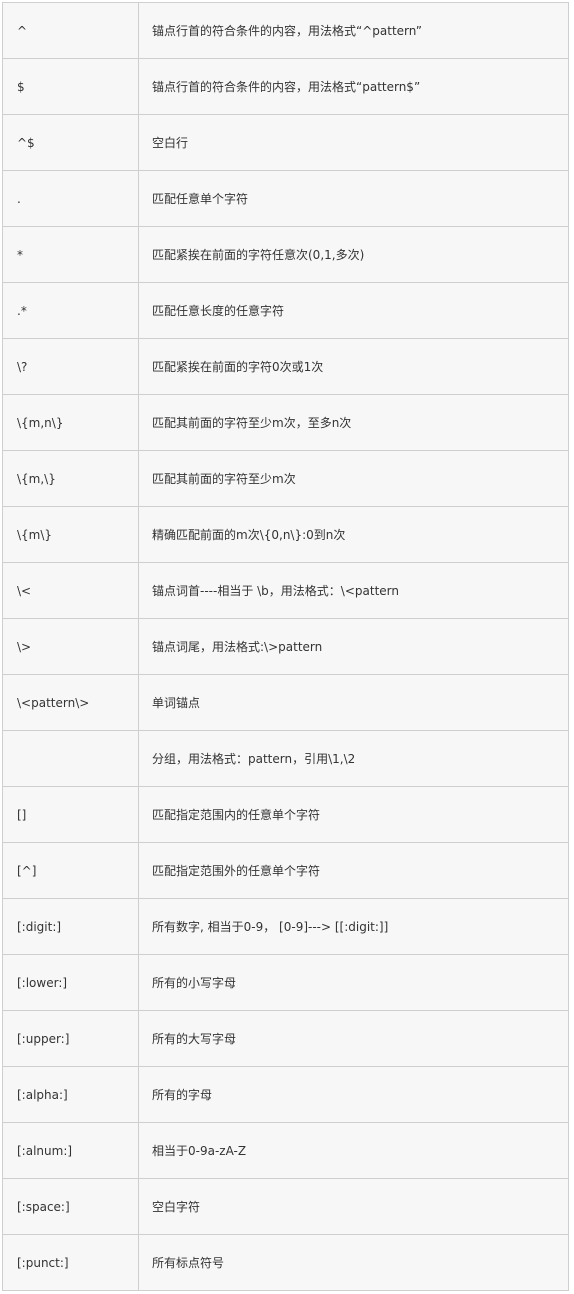 This screenshot has width=574, height=1294. Describe the element at coordinates (353, 534) in the screenshot. I see `description-cell: 精确匹配前面的m次\{0,n\}:0到n次` at that location.